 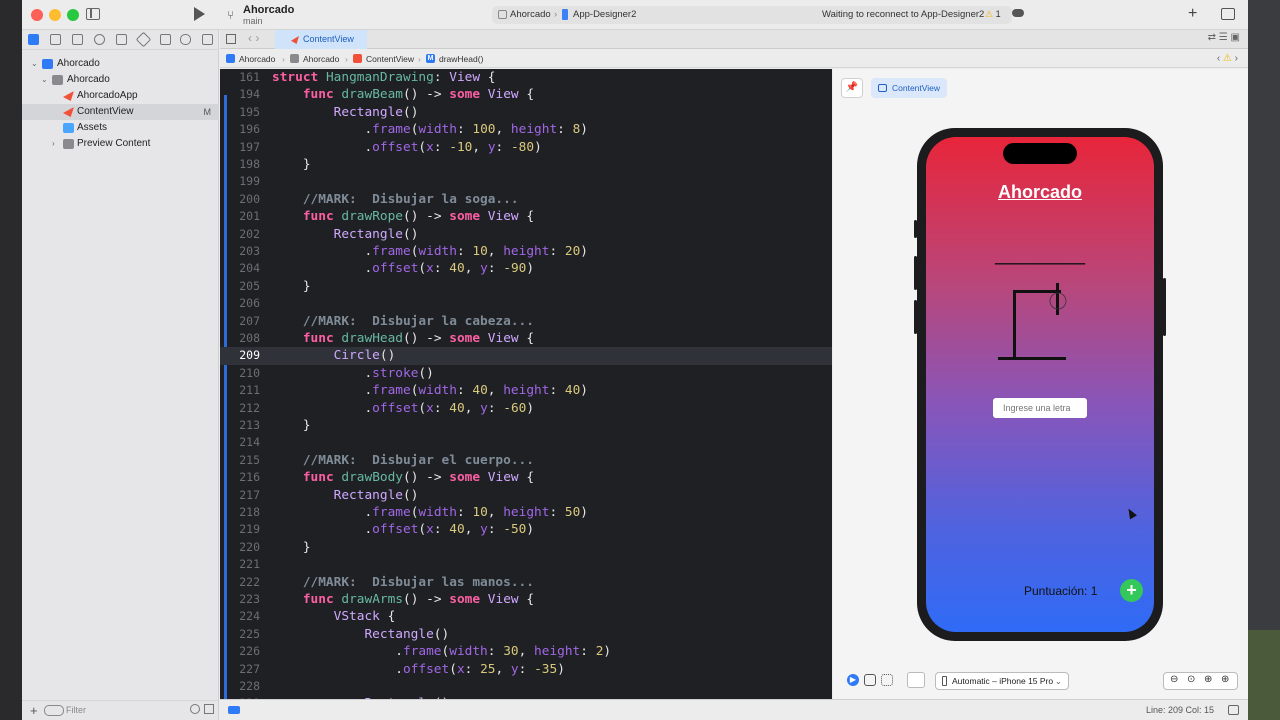 What do you see at coordinates (852, 88) in the screenshot?
I see `pin-preview-icon: 📌` at bounding box center [852, 88].